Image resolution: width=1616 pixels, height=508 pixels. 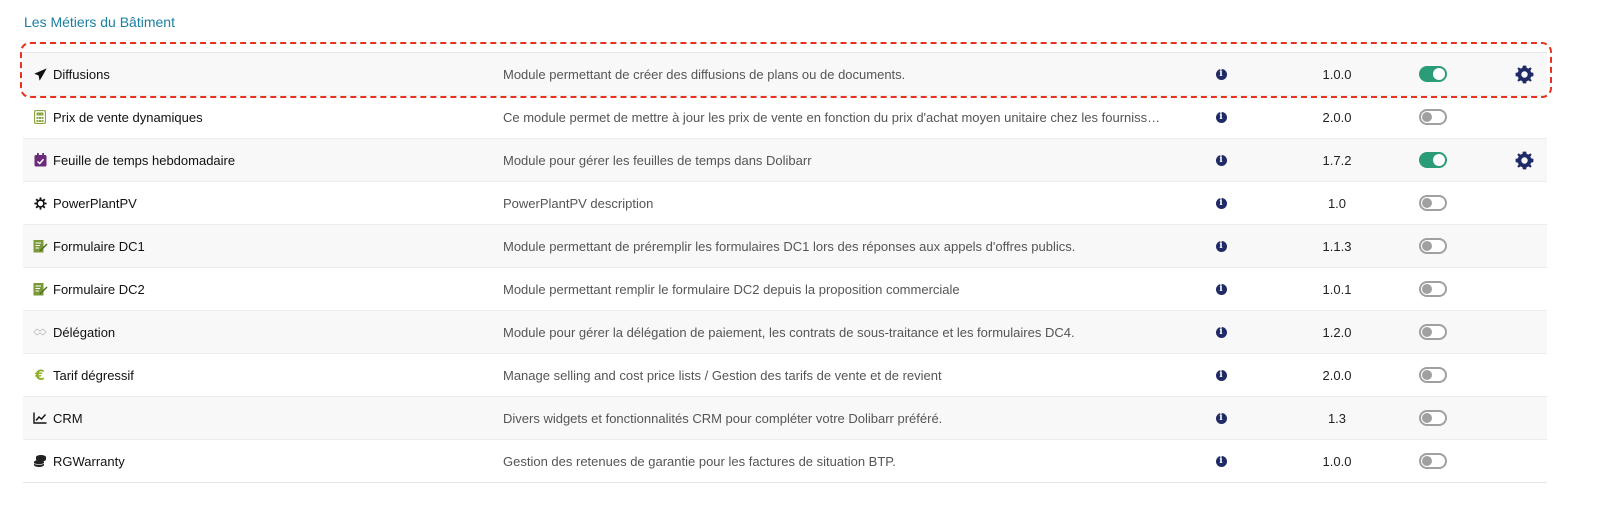 What do you see at coordinates (144, 160) in the screenshot?
I see `module-name: Feuille de temps hebdomadaire` at bounding box center [144, 160].